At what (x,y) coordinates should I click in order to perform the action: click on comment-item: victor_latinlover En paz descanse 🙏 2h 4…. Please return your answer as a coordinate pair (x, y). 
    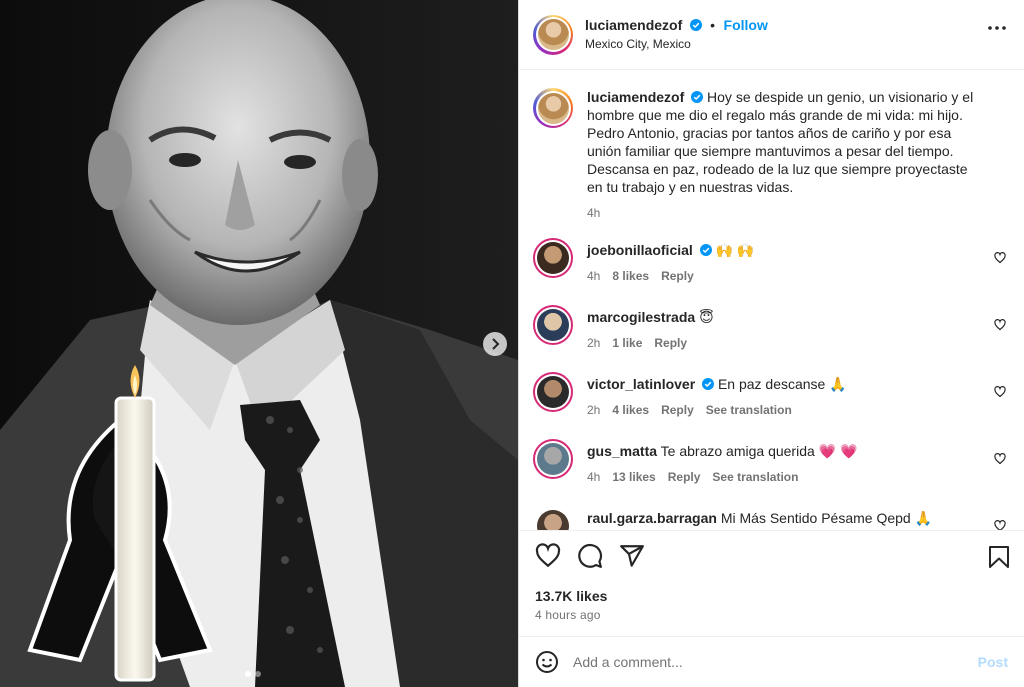
    Looking at the image, I should click on (771, 405).